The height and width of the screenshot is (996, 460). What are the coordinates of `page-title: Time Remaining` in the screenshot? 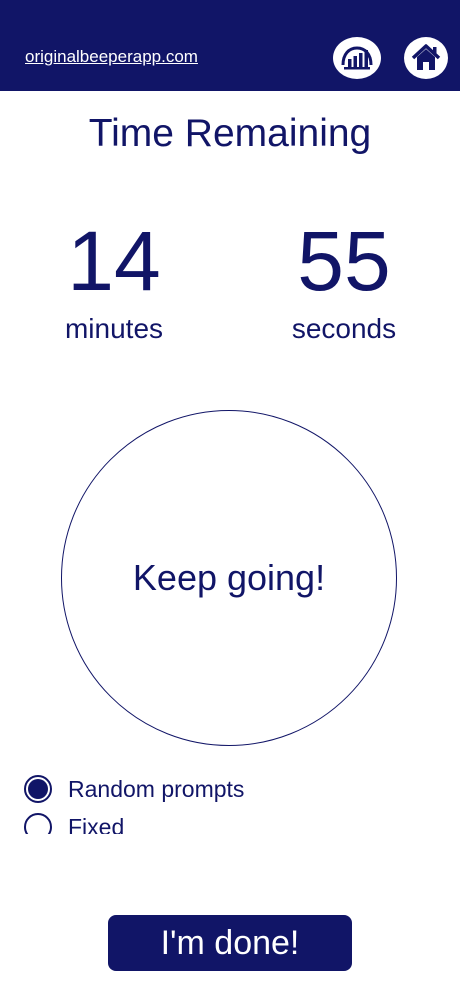 It's located at (230, 133).